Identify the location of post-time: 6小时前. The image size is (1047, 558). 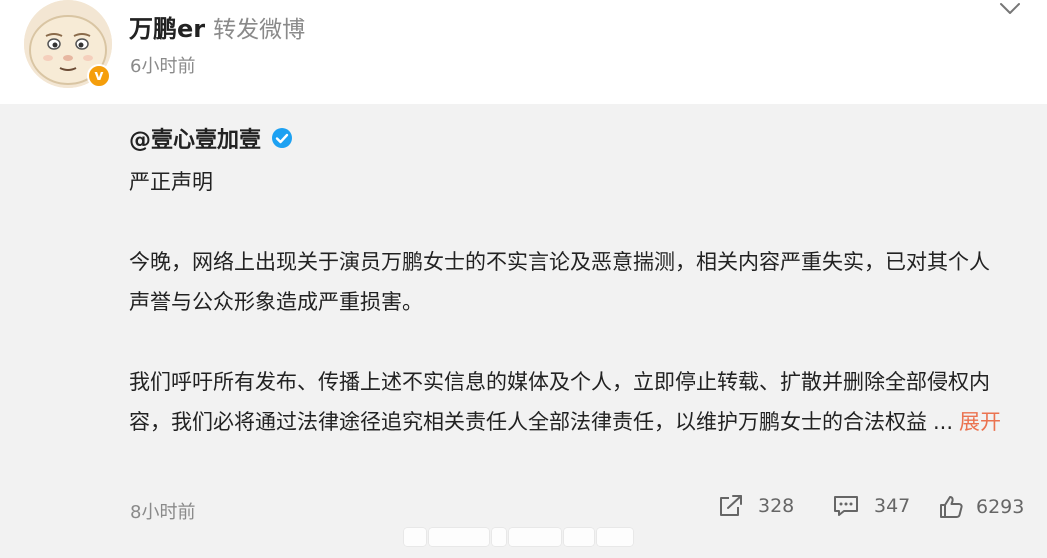
(162, 65).